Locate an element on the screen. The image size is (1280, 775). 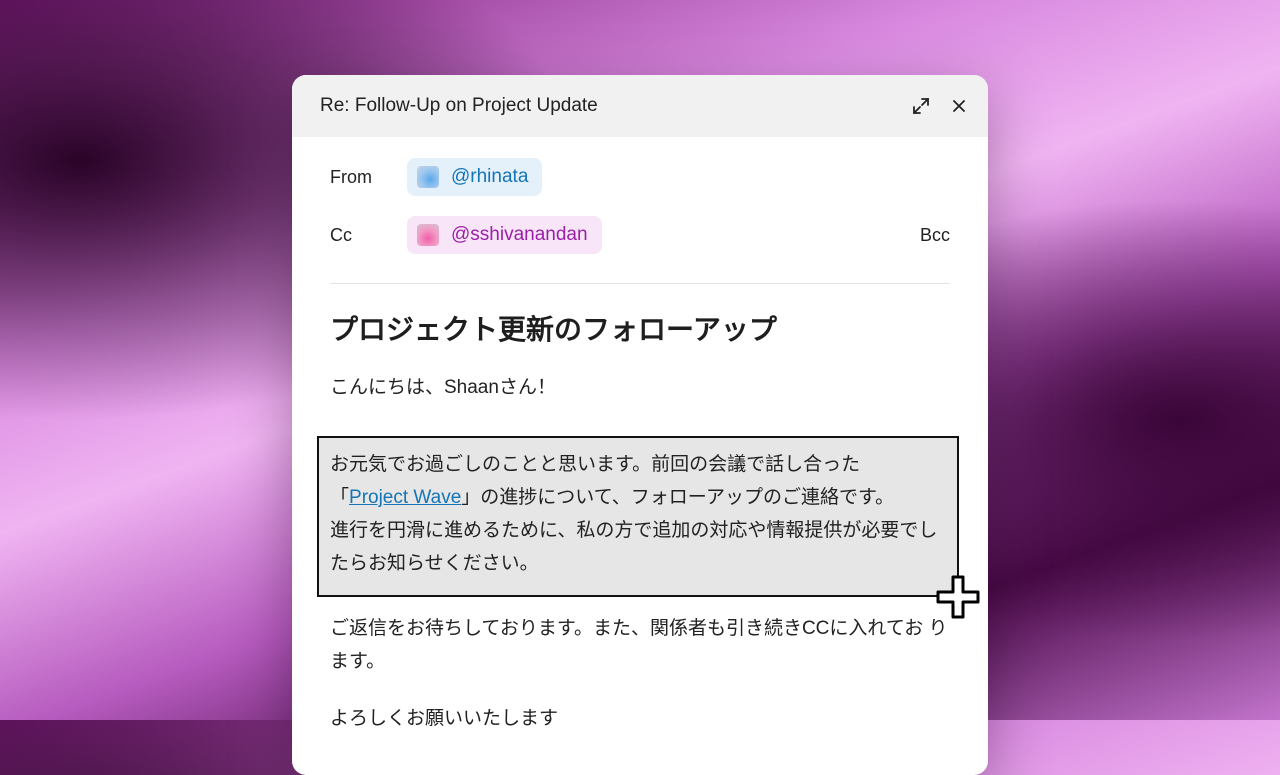
from-handle: @rhinata is located at coordinates (490, 176).